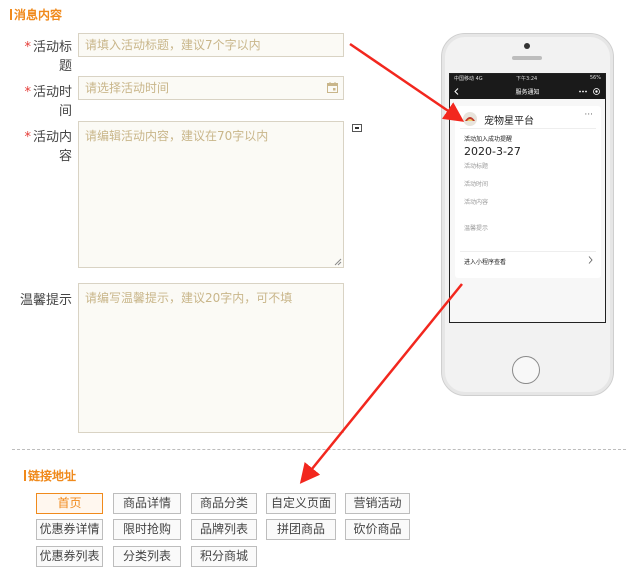  What do you see at coordinates (211, 358) in the screenshot?
I see `warm-tip-textarea: 请编写温馨提示，建议20字内，可不填` at bounding box center [211, 358].